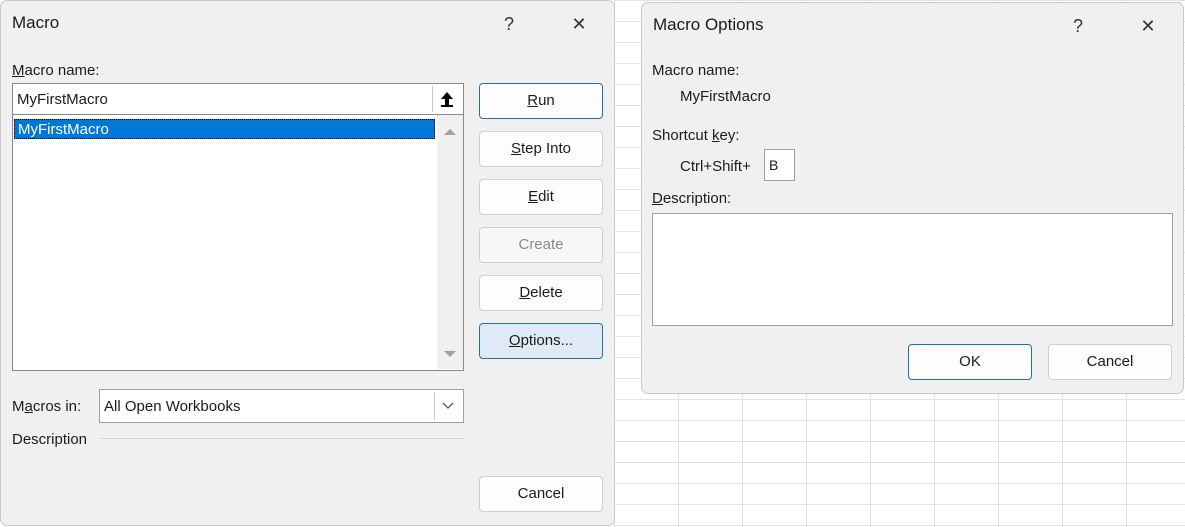 Image resolution: width=1185 pixels, height=527 pixels. What do you see at coordinates (774, 165) in the screenshot?
I see `shortcut-key-value: B` at bounding box center [774, 165].